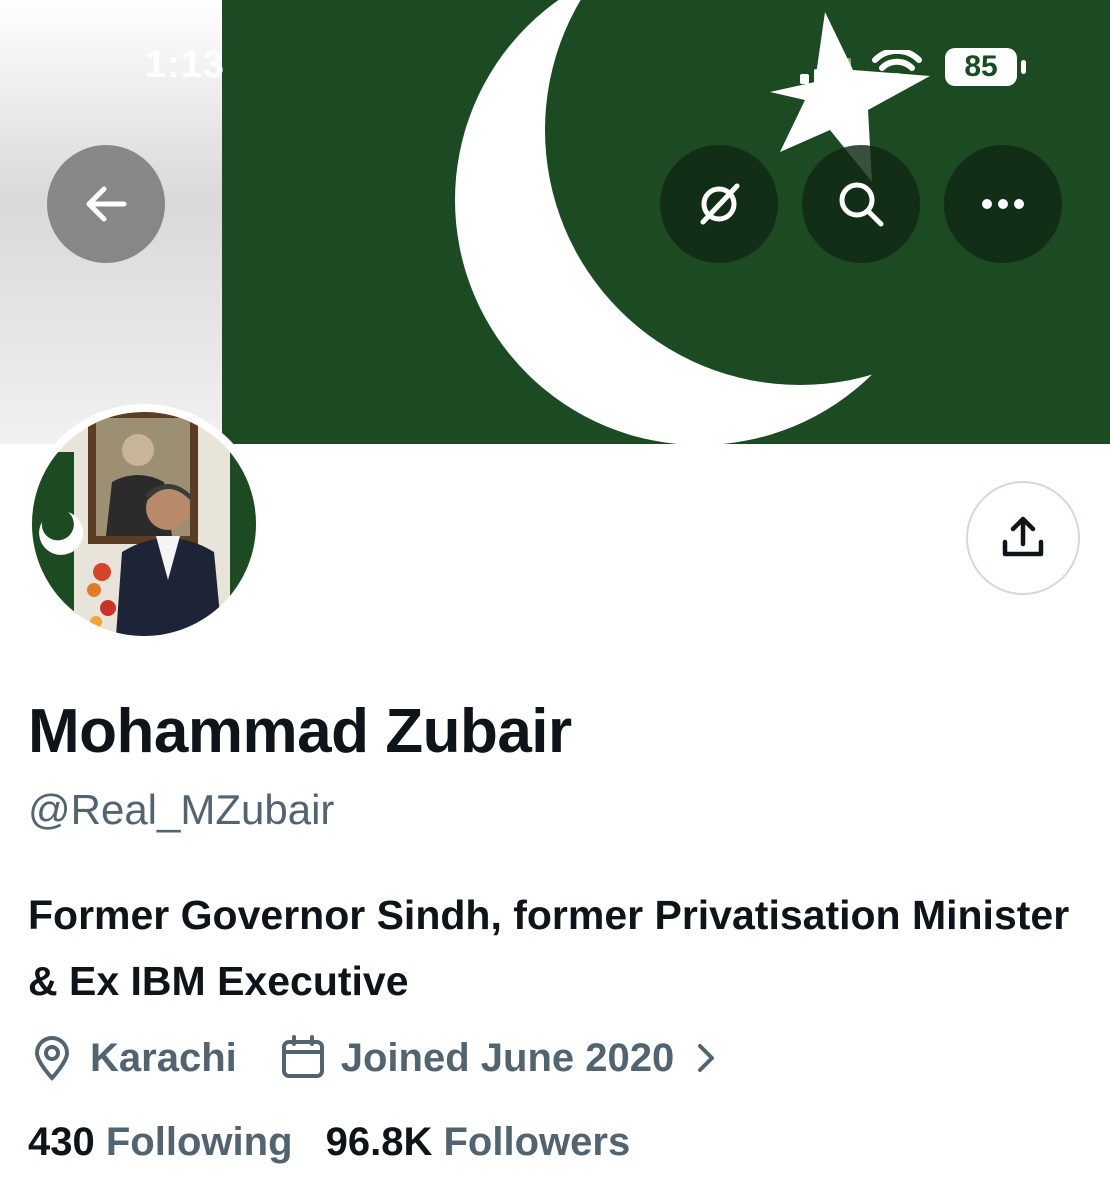 This screenshot has height=1200, width=1110. I want to click on following-link: 430 Following, so click(166, 1142).